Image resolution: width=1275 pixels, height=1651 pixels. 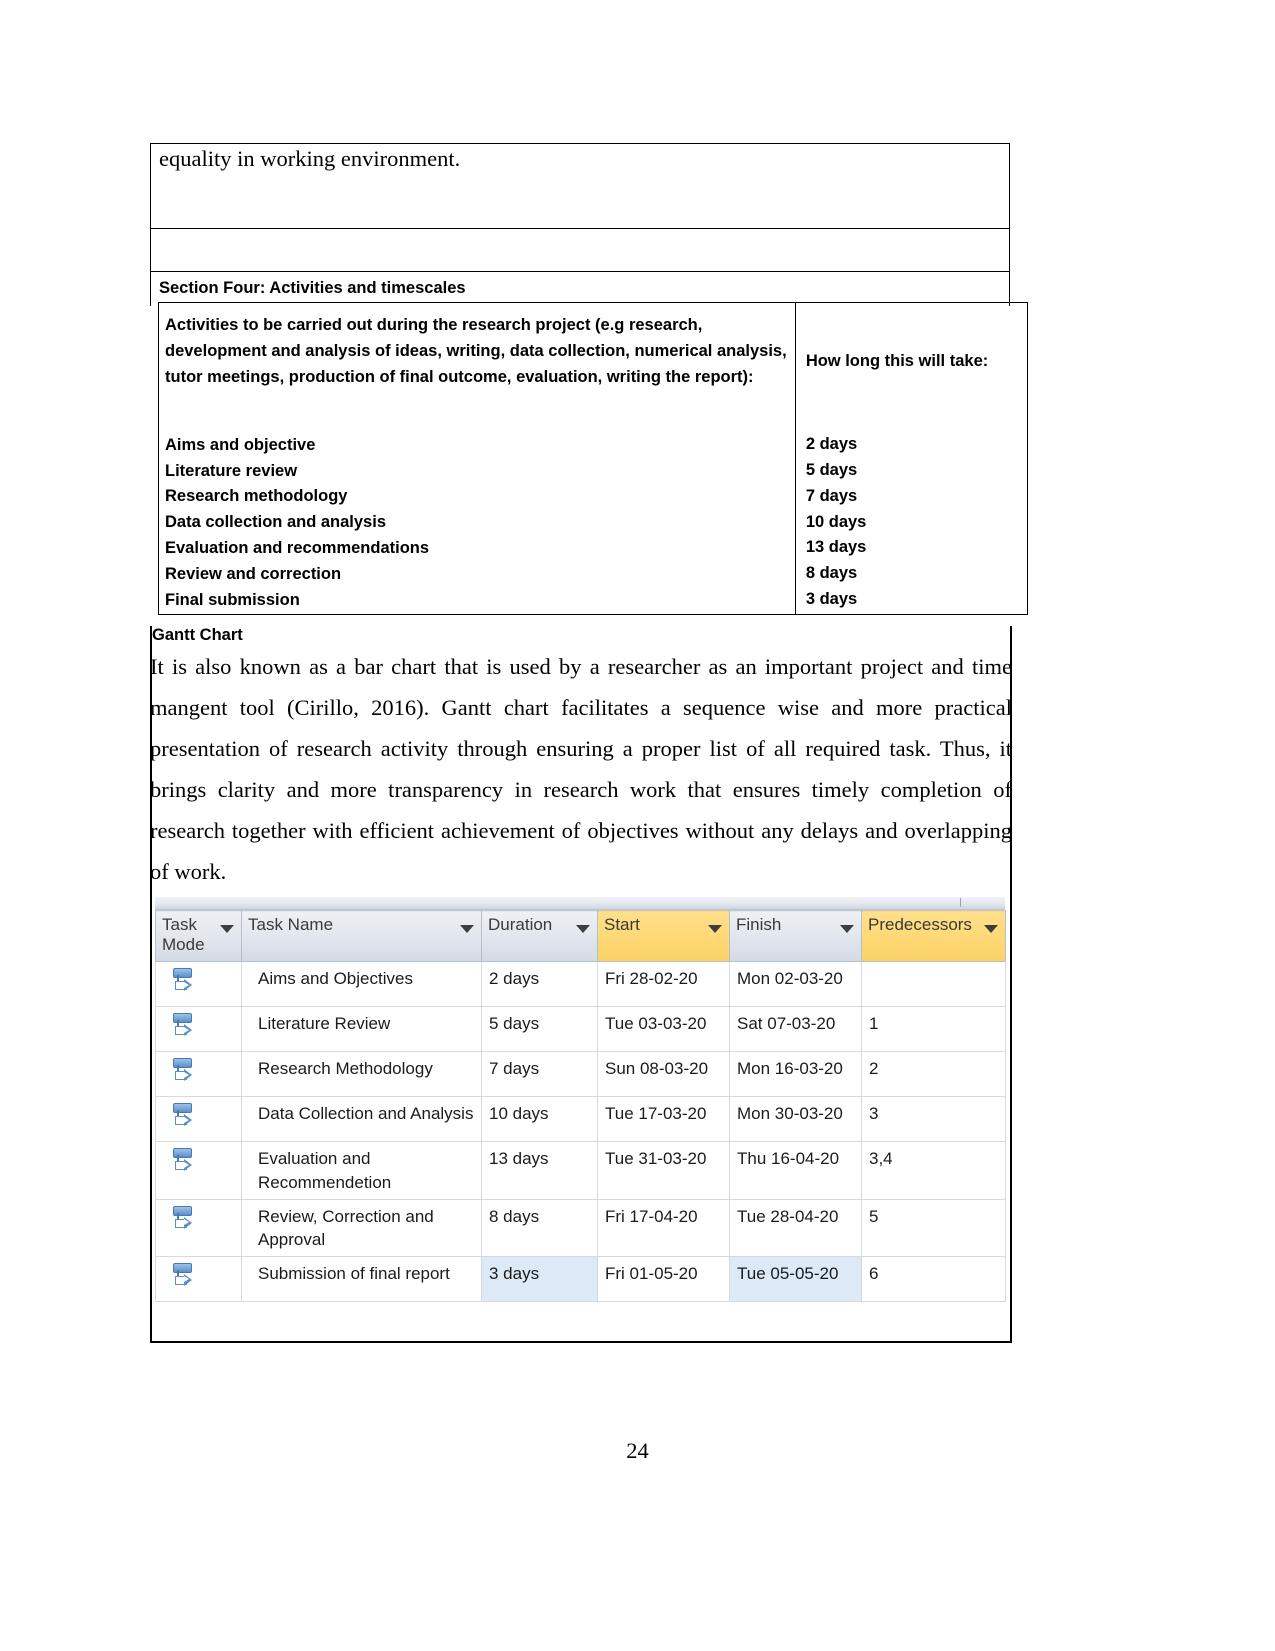 What do you see at coordinates (663, 936) in the screenshot?
I see `column-header-start: Start` at bounding box center [663, 936].